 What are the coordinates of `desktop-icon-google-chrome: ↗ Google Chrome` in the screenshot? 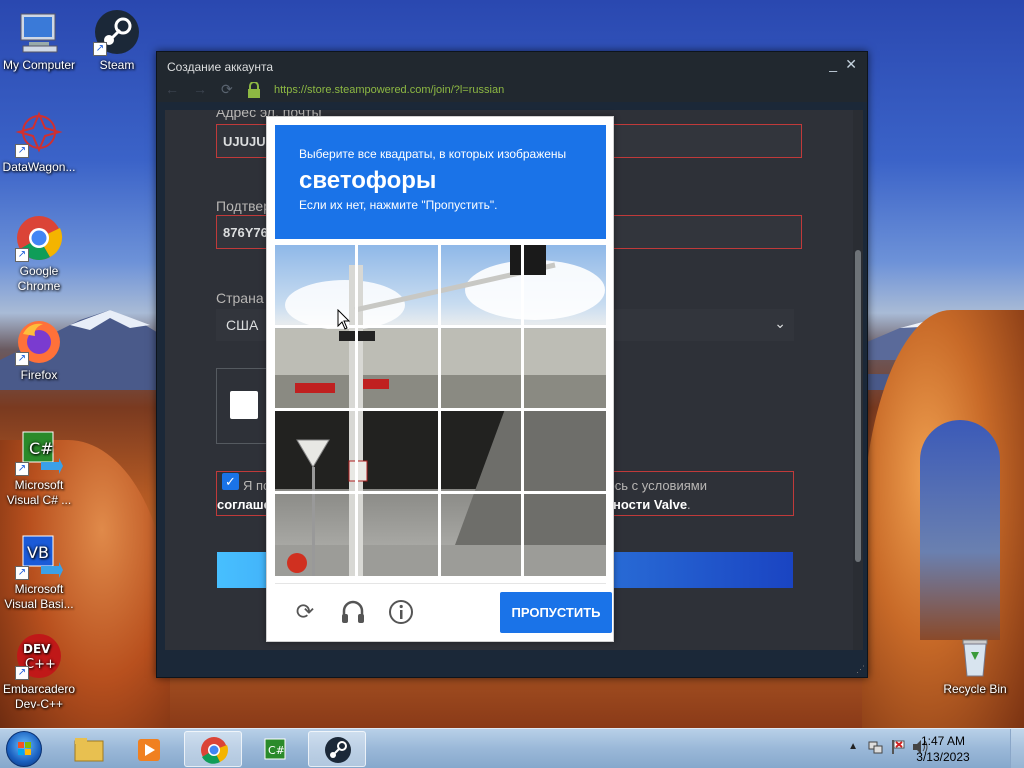 It's located at (39, 254).